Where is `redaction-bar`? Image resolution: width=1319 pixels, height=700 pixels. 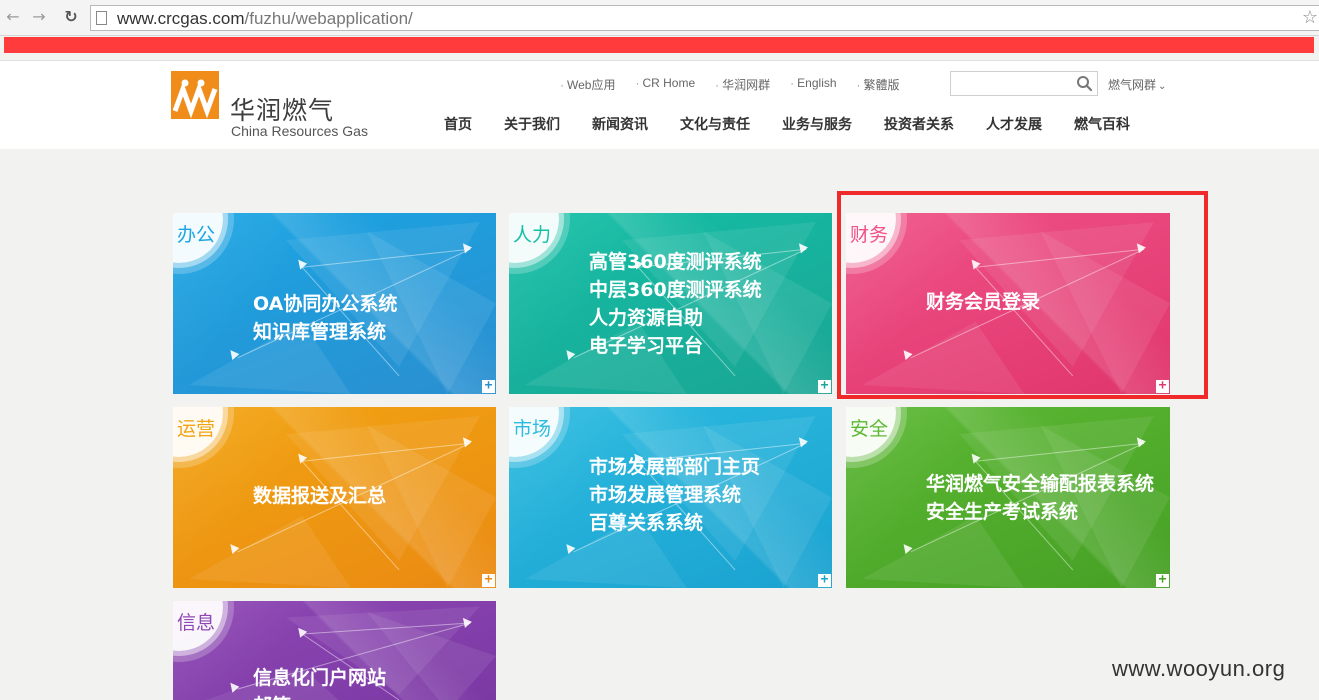
redaction-bar is located at coordinates (659, 45).